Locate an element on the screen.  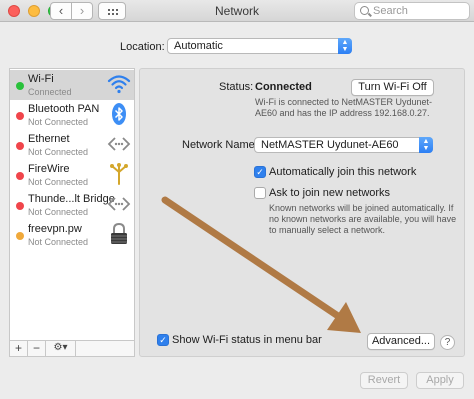
title-bar: ‹ › Network is located at coordinates (237, 11).